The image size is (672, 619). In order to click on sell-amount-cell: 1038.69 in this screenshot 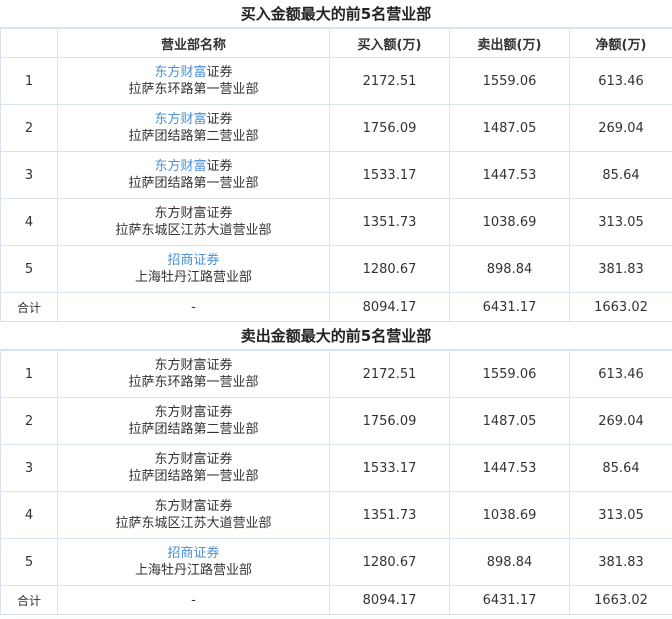, I will do `click(509, 515)`.